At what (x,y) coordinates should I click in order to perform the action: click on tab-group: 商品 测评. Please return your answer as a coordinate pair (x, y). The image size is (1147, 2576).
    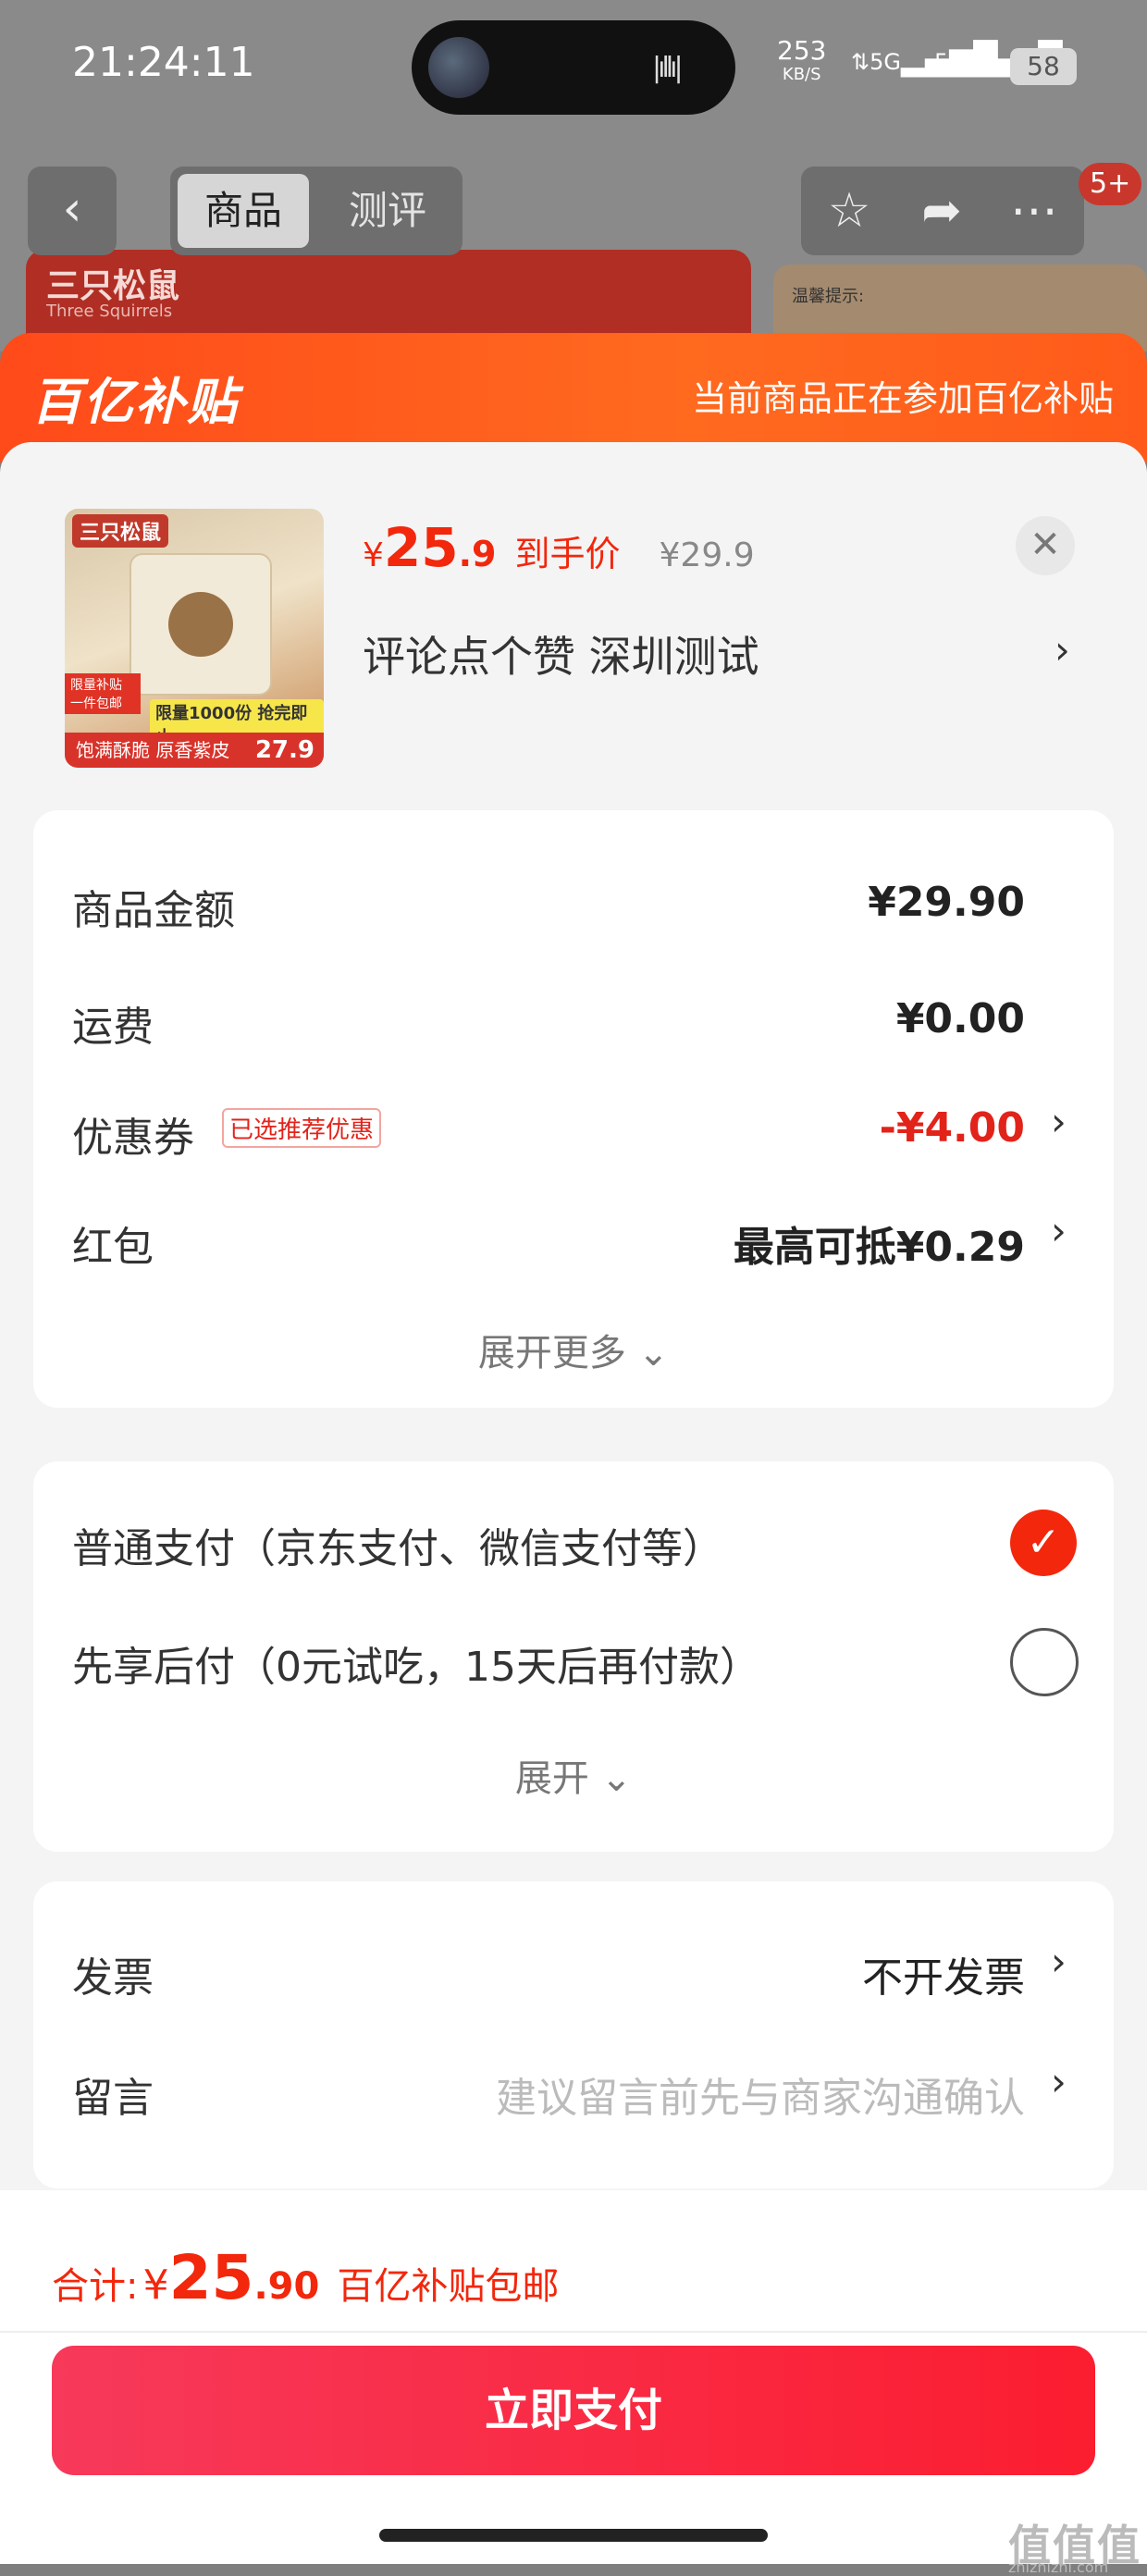
    Looking at the image, I should click on (316, 210).